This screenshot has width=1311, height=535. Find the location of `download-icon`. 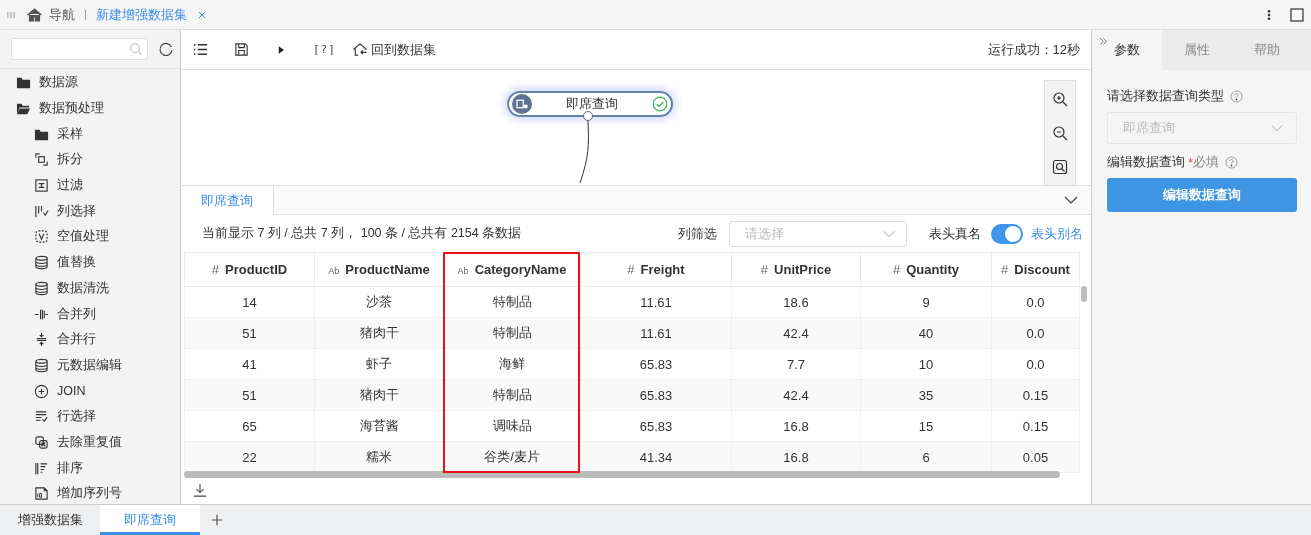

download-icon is located at coordinates (200, 490).